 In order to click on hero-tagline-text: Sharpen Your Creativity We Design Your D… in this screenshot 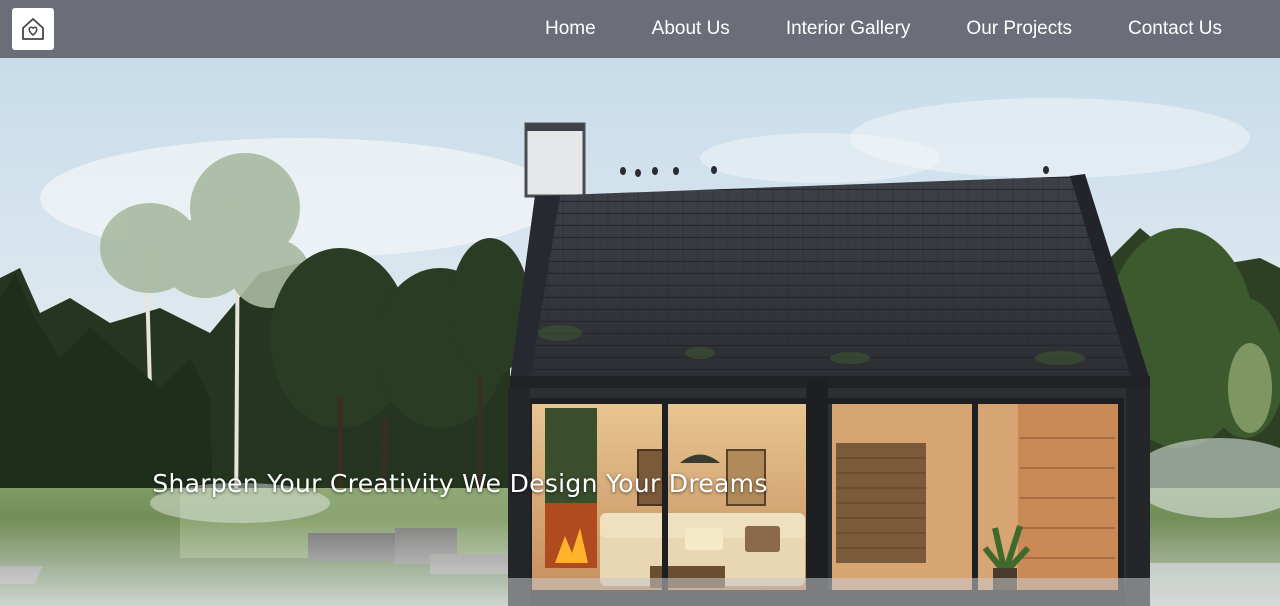, I will do `click(460, 483)`.